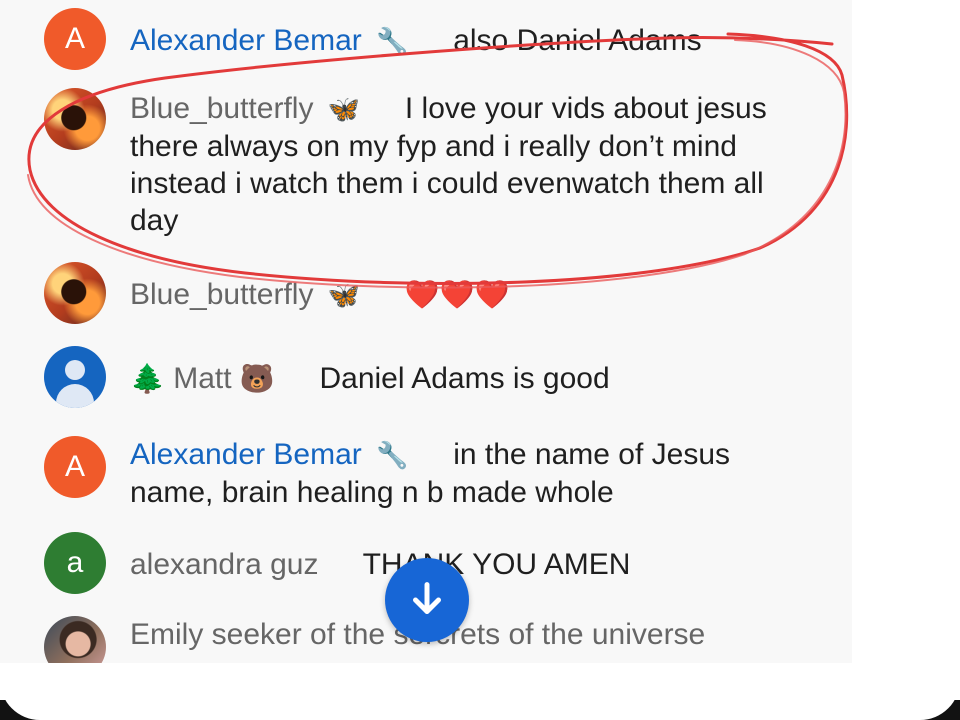 Image resolution: width=960 pixels, height=720 pixels. Describe the element at coordinates (439, 41) in the screenshot. I see `chat-message: A Alexander Bemar 🔧 also Daniel Adams` at that location.